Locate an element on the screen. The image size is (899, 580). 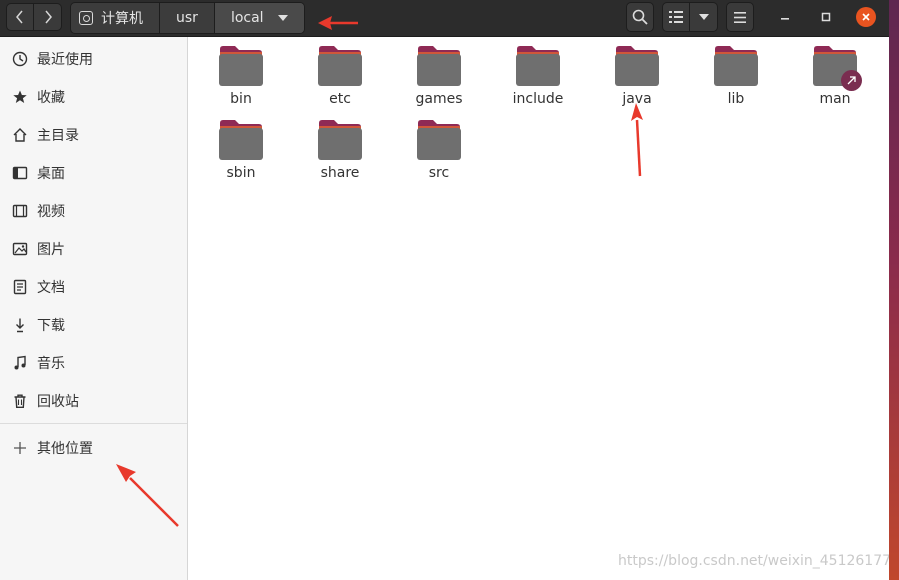
list-view-button is located at coordinates (676, 17).